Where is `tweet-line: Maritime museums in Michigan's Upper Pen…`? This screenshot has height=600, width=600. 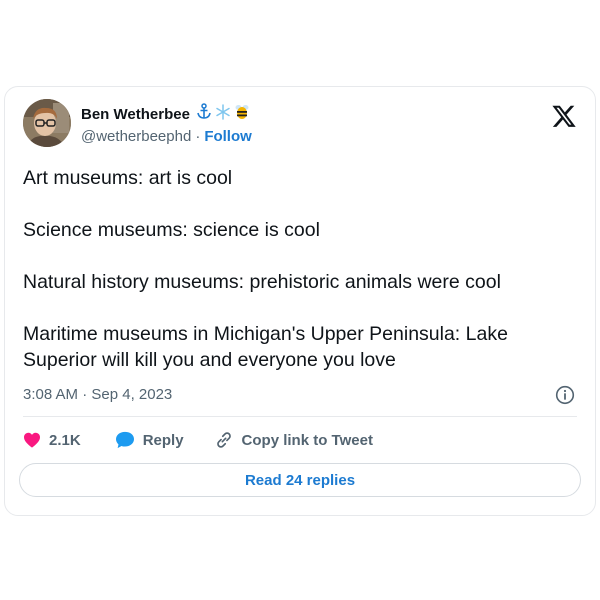
tweet-line: Maritime museums in Michigan's Upper Pen… is located at coordinates (265, 347).